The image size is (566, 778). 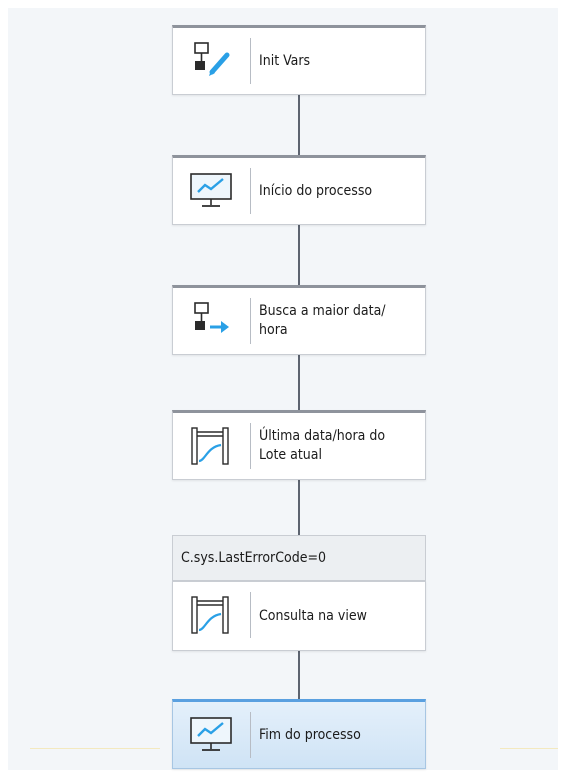 What do you see at coordinates (254, 558) in the screenshot?
I see `condition-label: C.sys.LastErrorCode=0` at bounding box center [254, 558].